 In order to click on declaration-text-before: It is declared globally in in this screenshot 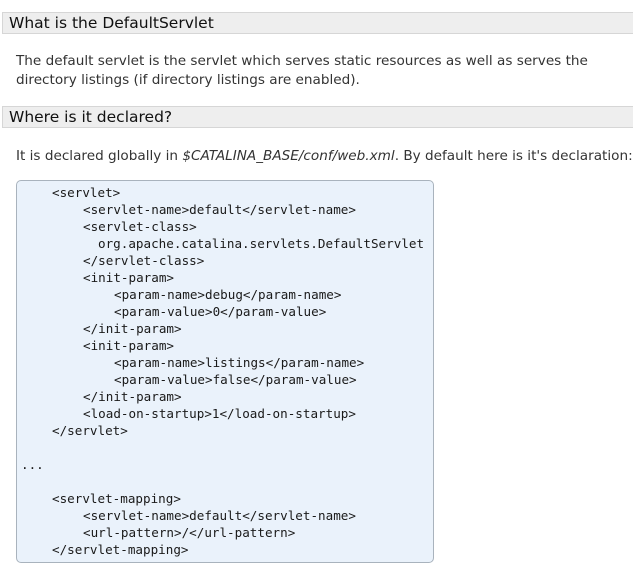, I will do `click(99, 156)`.